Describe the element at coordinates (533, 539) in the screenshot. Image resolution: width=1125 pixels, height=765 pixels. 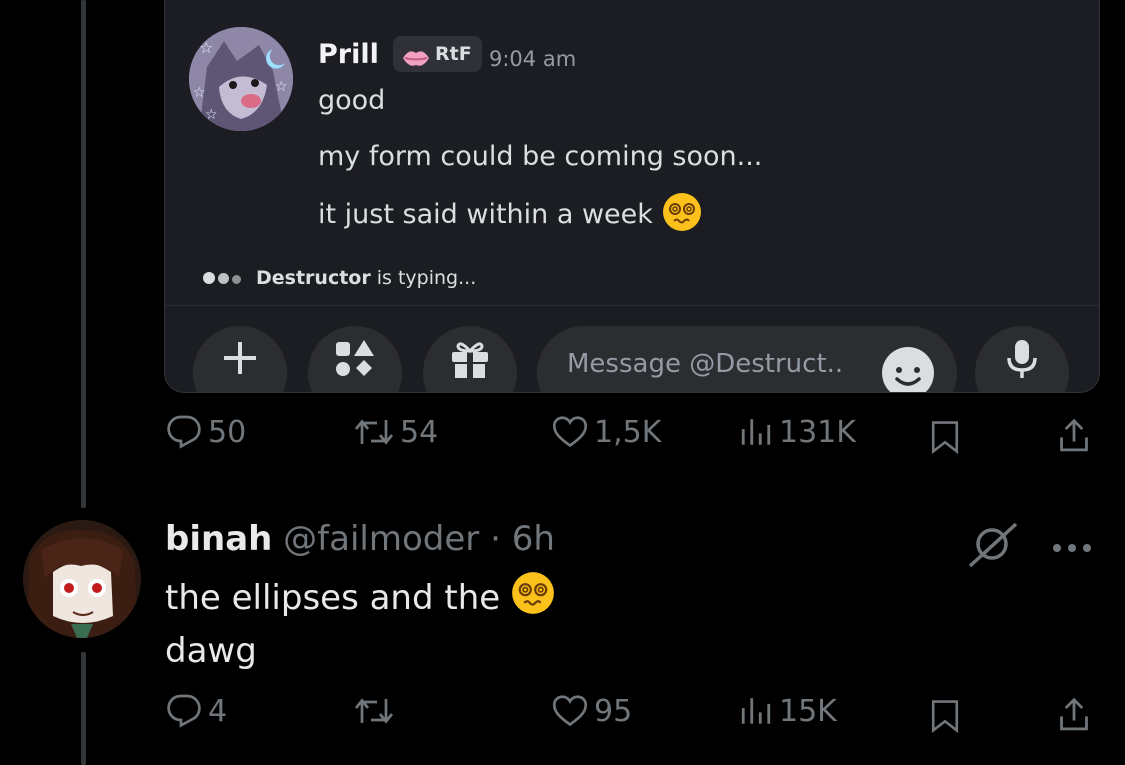
I see `reply-timestamp: 6h` at that location.